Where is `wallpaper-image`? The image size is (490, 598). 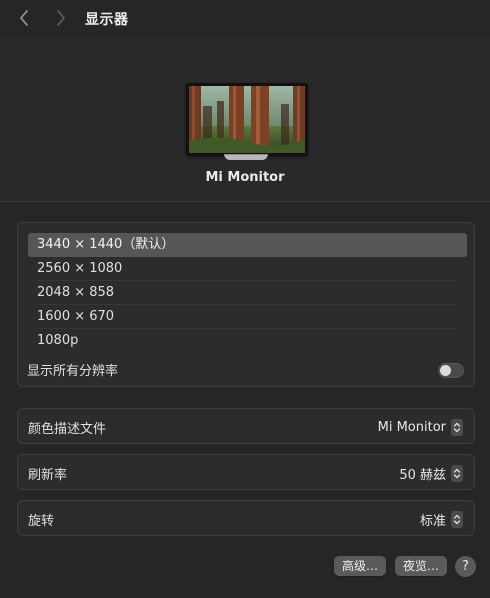
wallpaper-image is located at coordinates (247, 119).